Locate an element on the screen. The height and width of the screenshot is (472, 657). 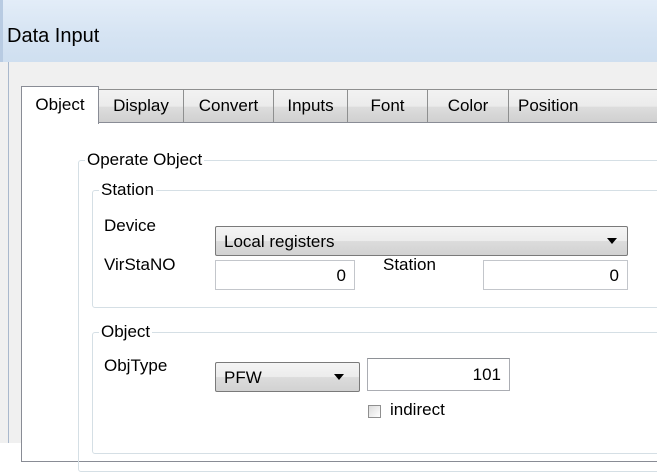
device-select: Local registers is located at coordinates (421, 241).